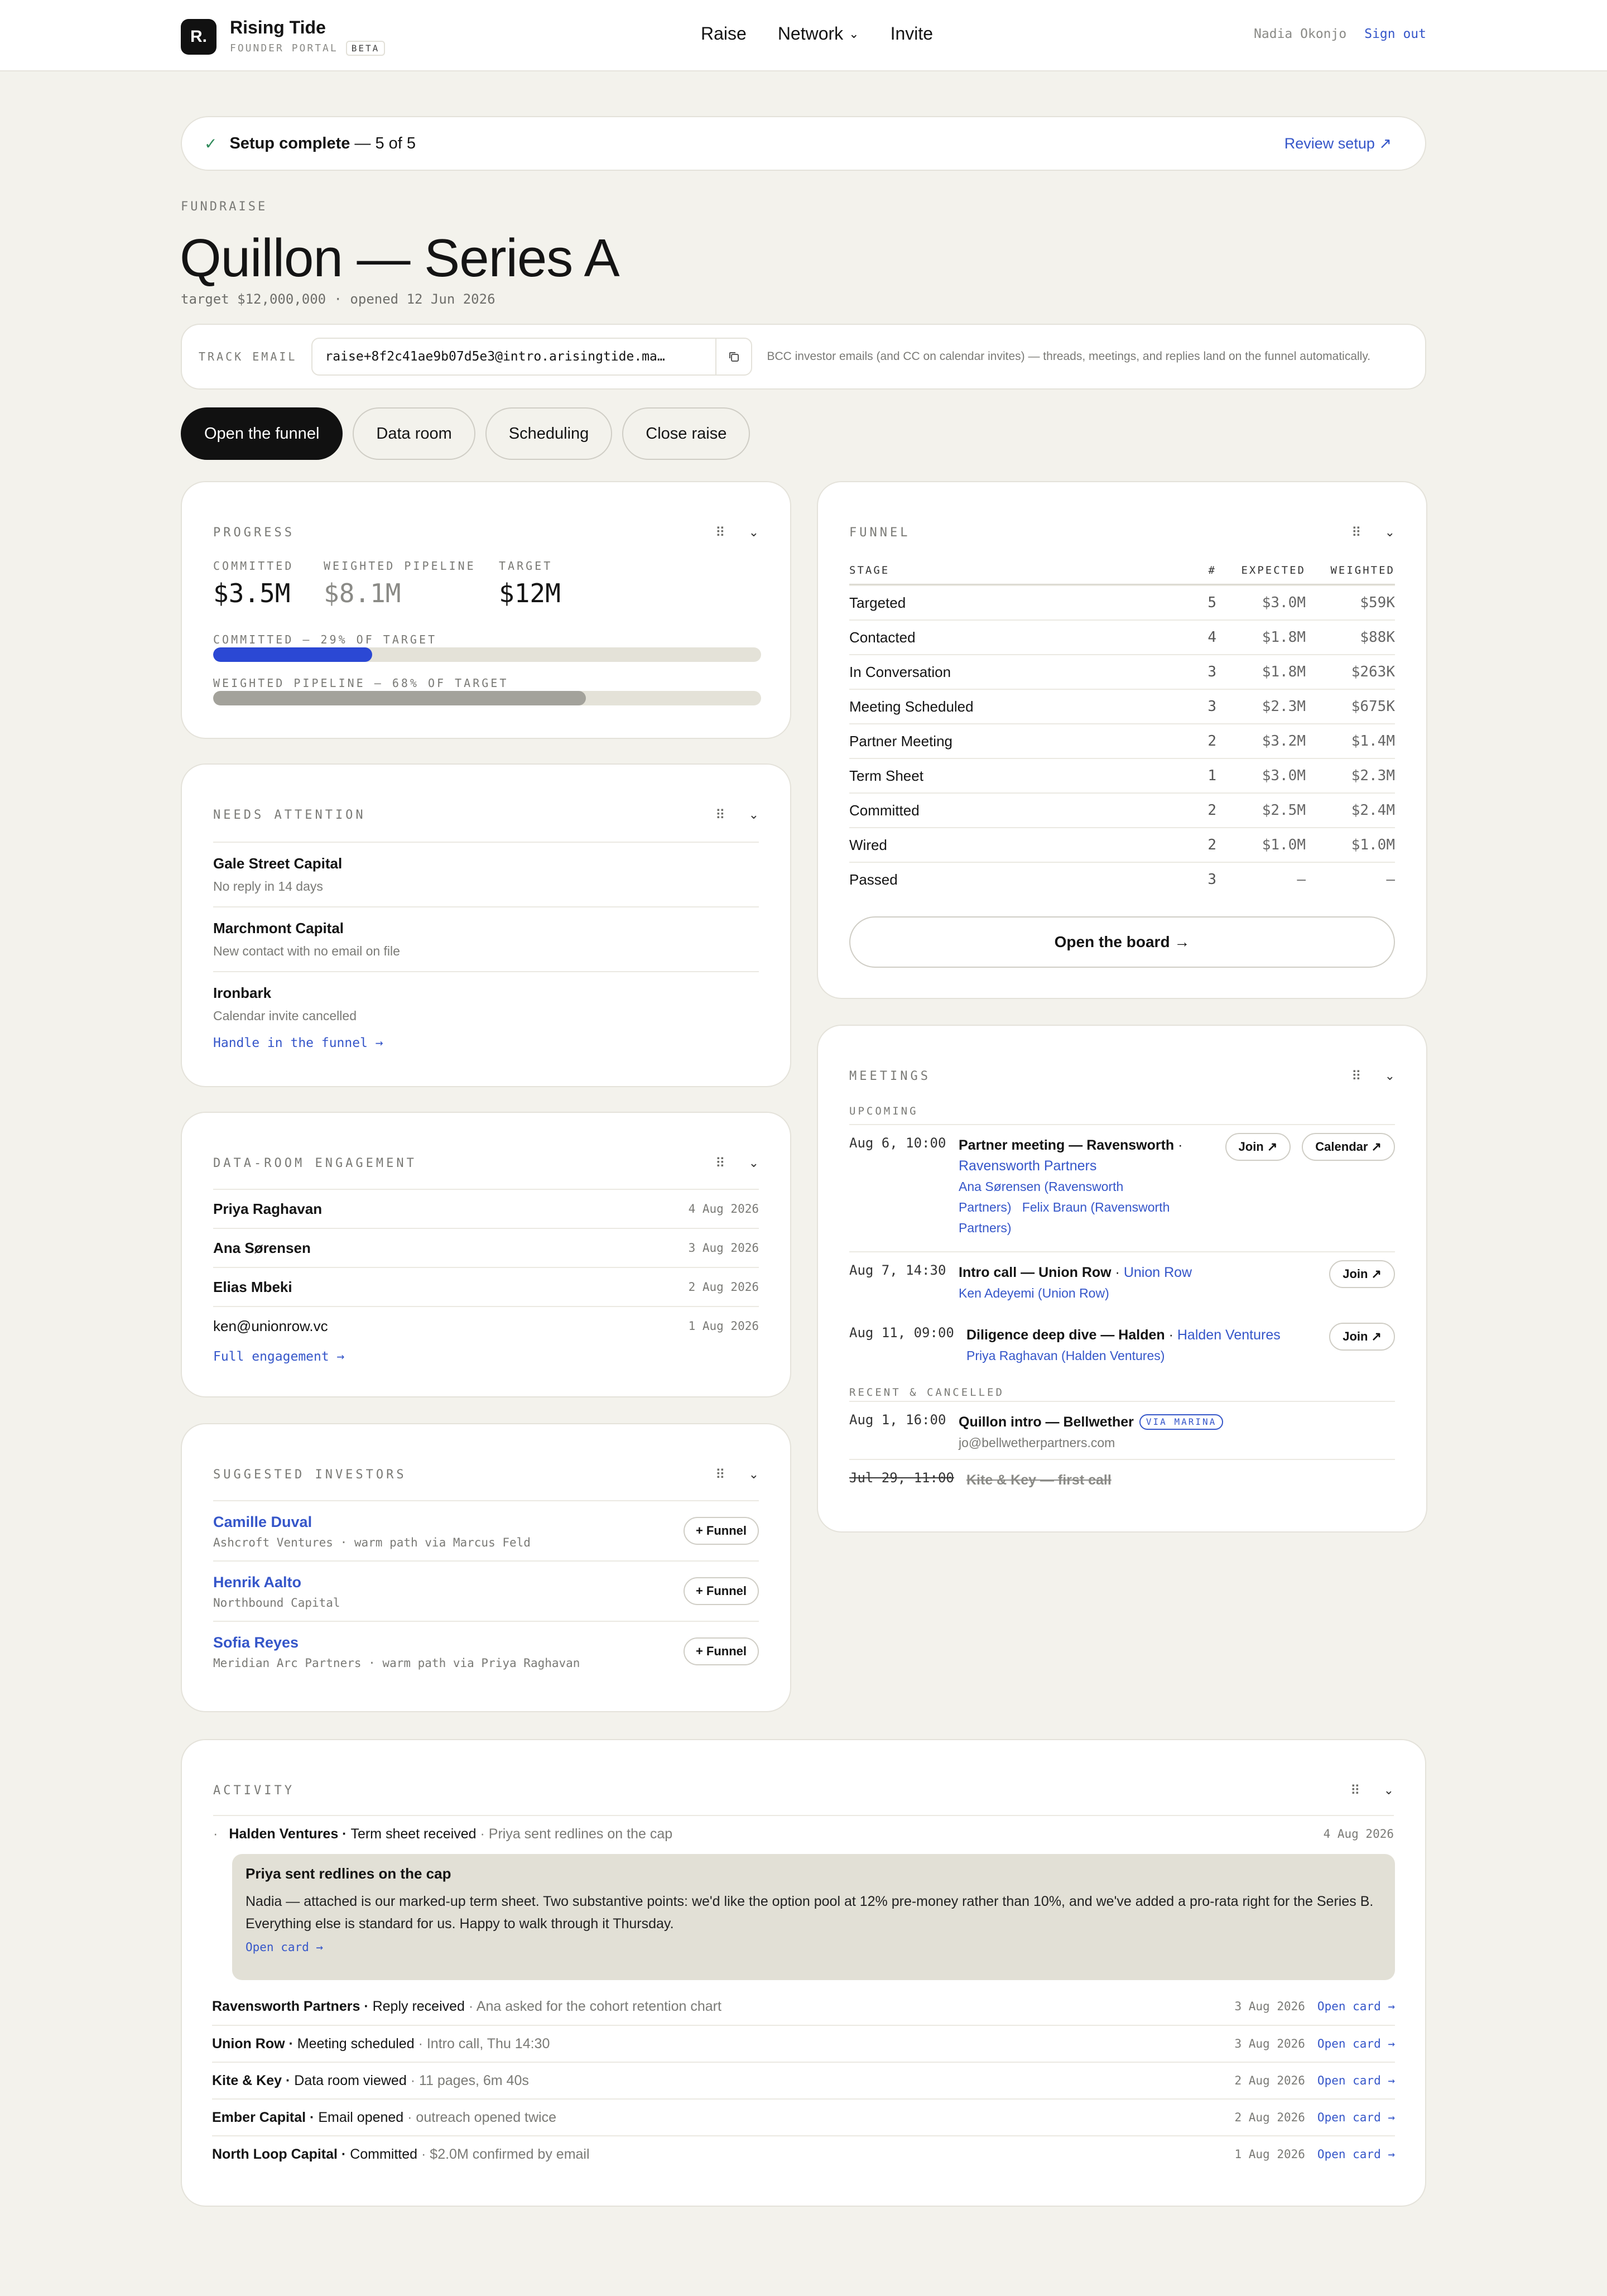 The width and height of the screenshot is (1607, 2296). What do you see at coordinates (487, 698) in the screenshot?
I see `weighted-bar` at bounding box center [487, 698].